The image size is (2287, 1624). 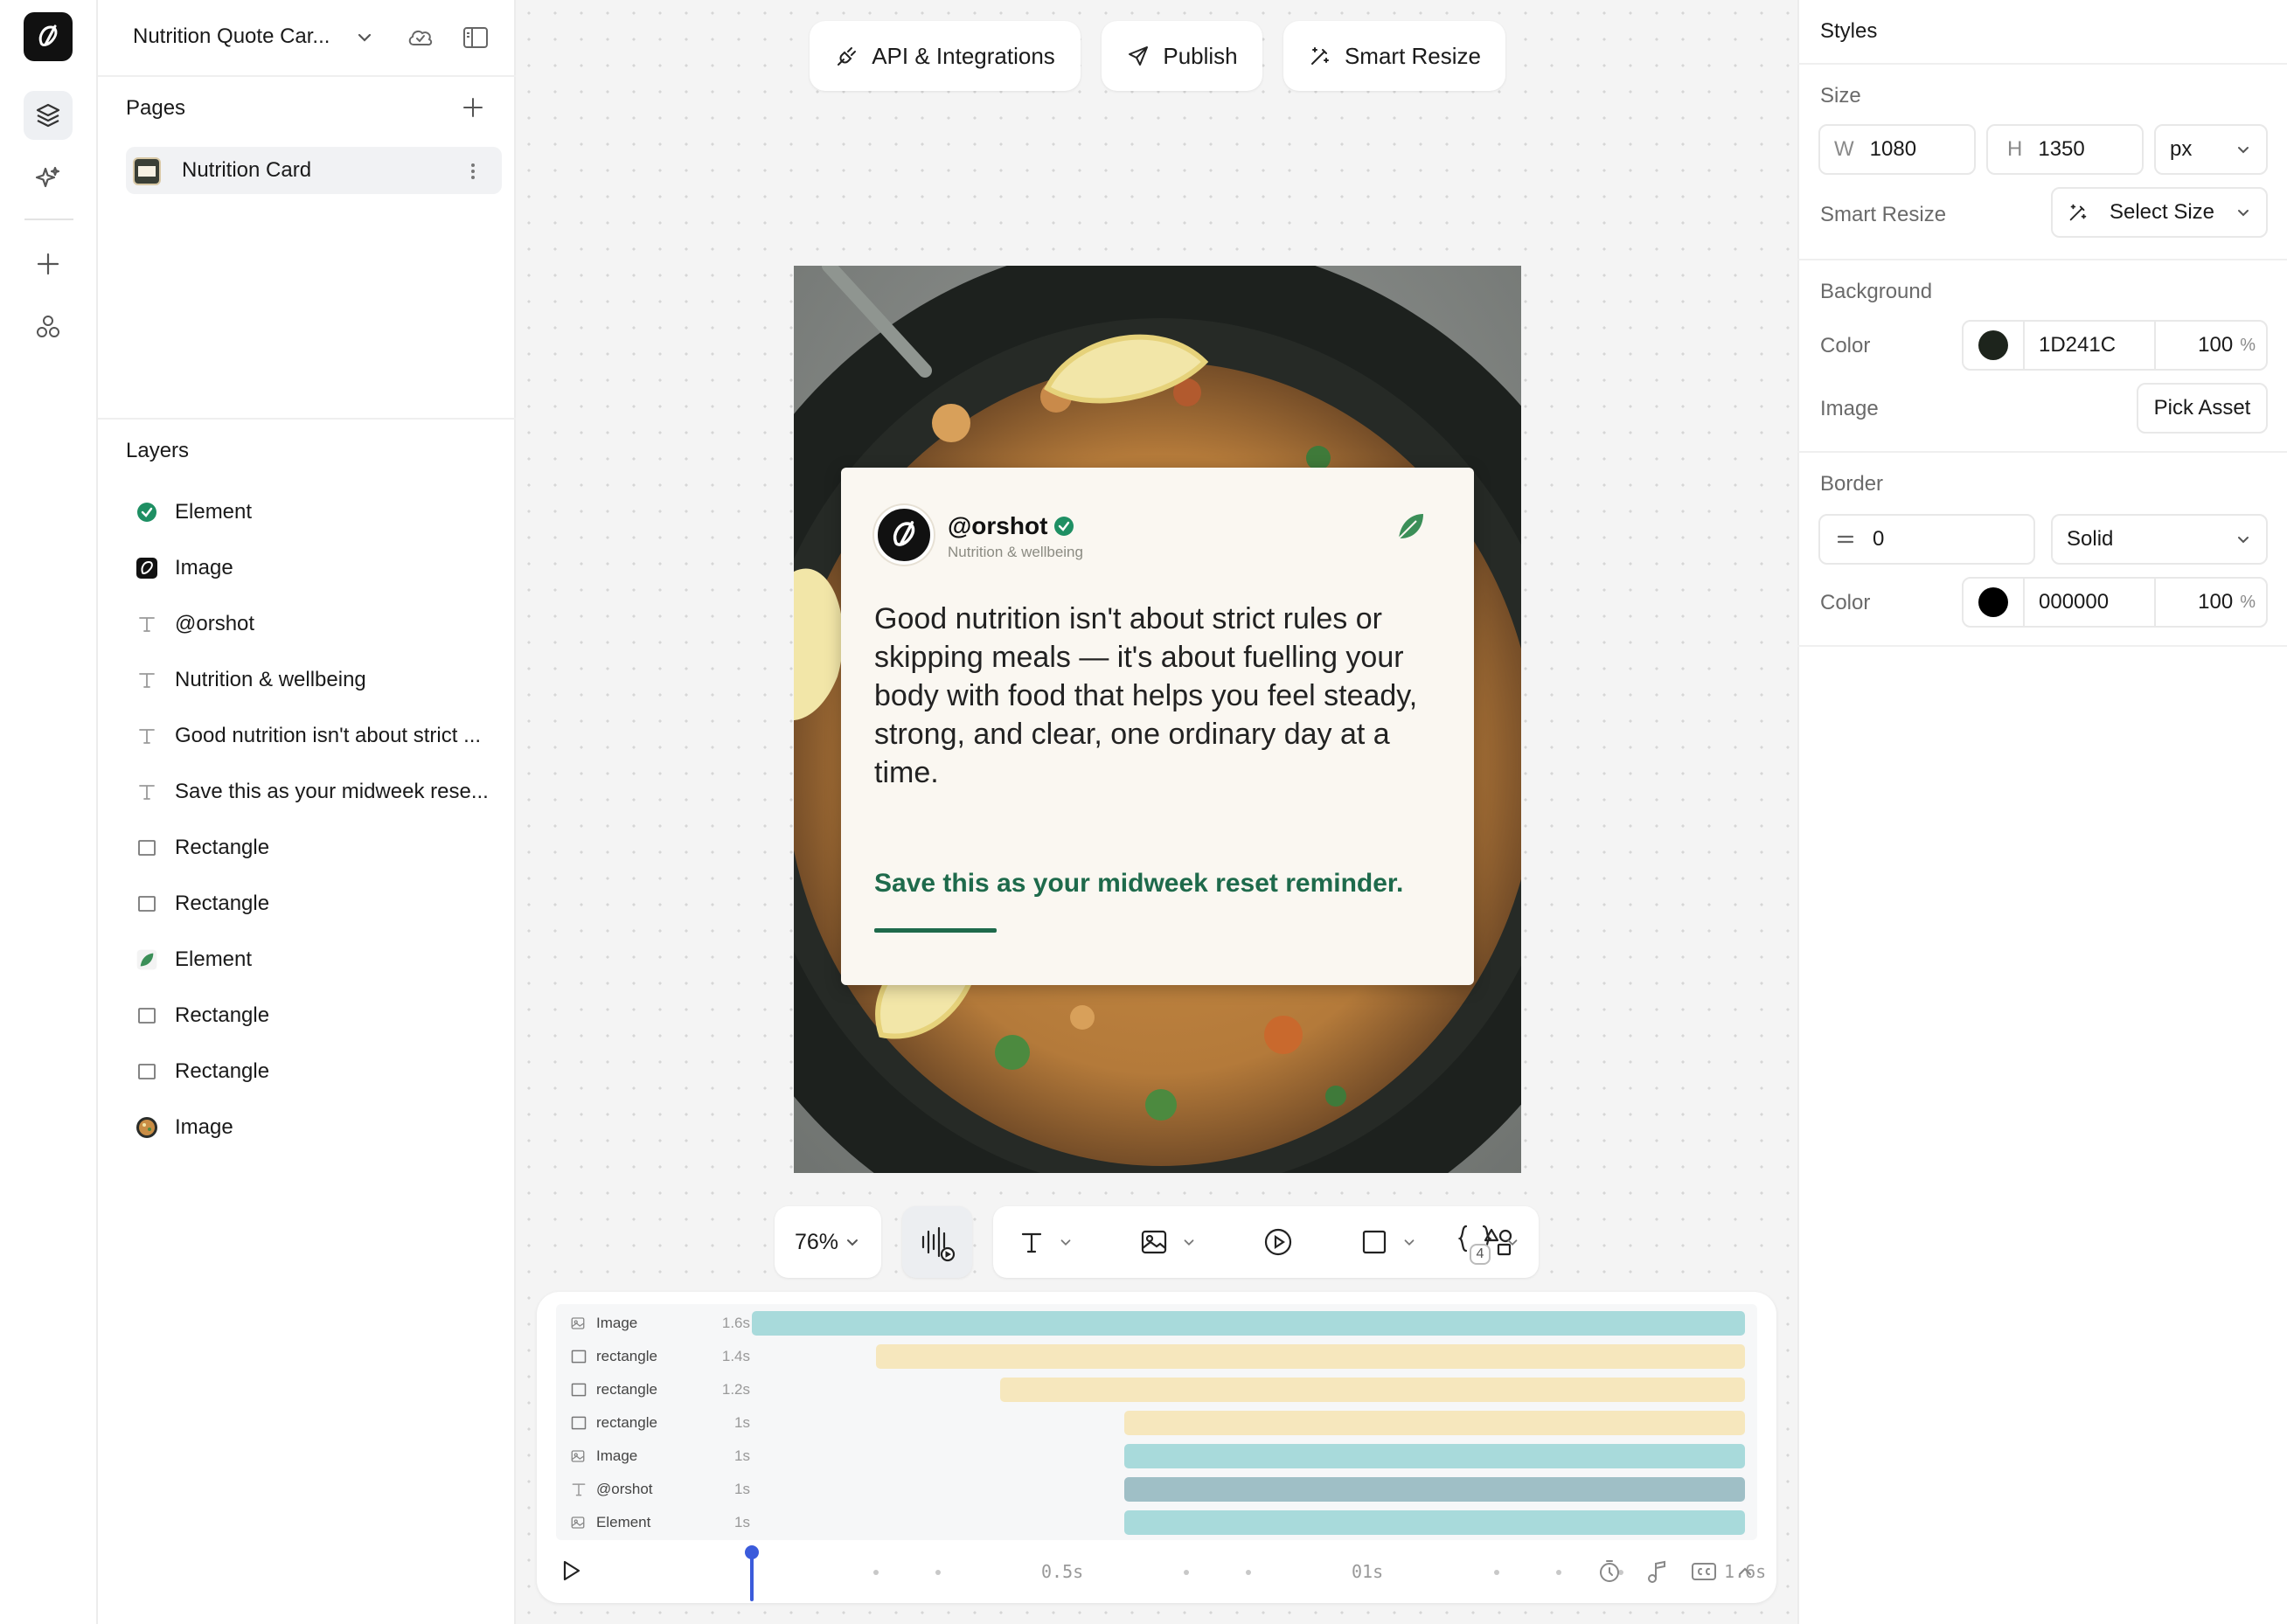 I want to click on background-color-input: 1D241C 100 %, so click(x=2115, y=345).